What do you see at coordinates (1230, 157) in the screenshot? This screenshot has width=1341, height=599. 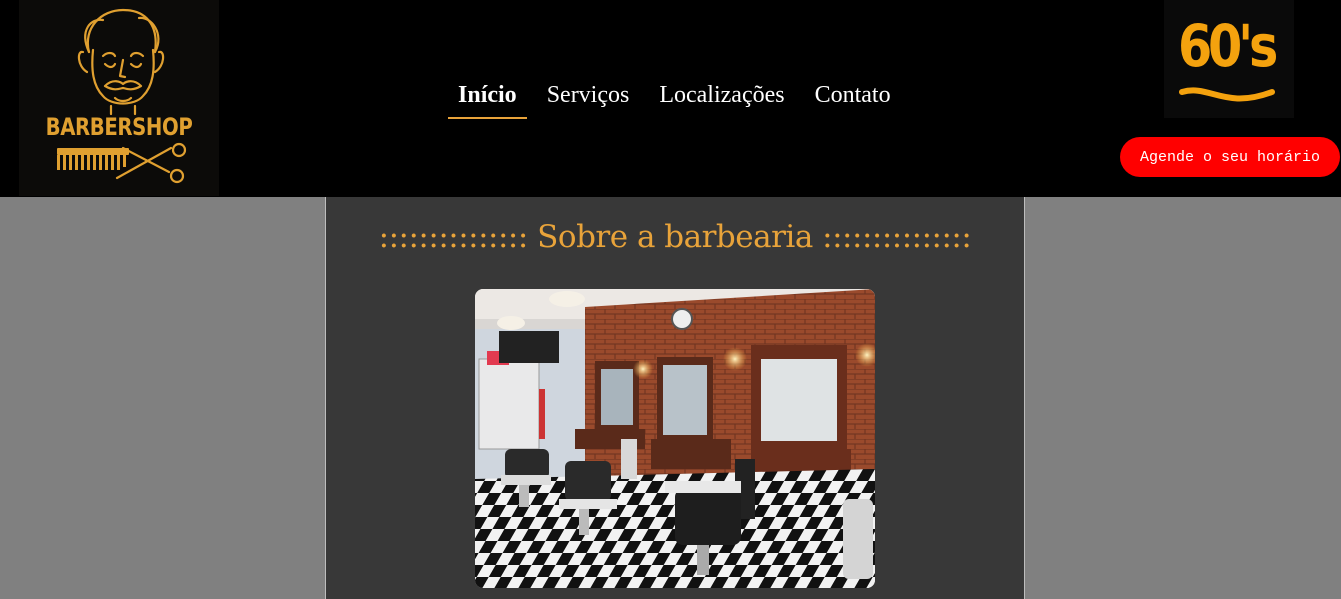 I see `book-appointment-button: Agende o seu horário` at bounding box center [1230, 157].